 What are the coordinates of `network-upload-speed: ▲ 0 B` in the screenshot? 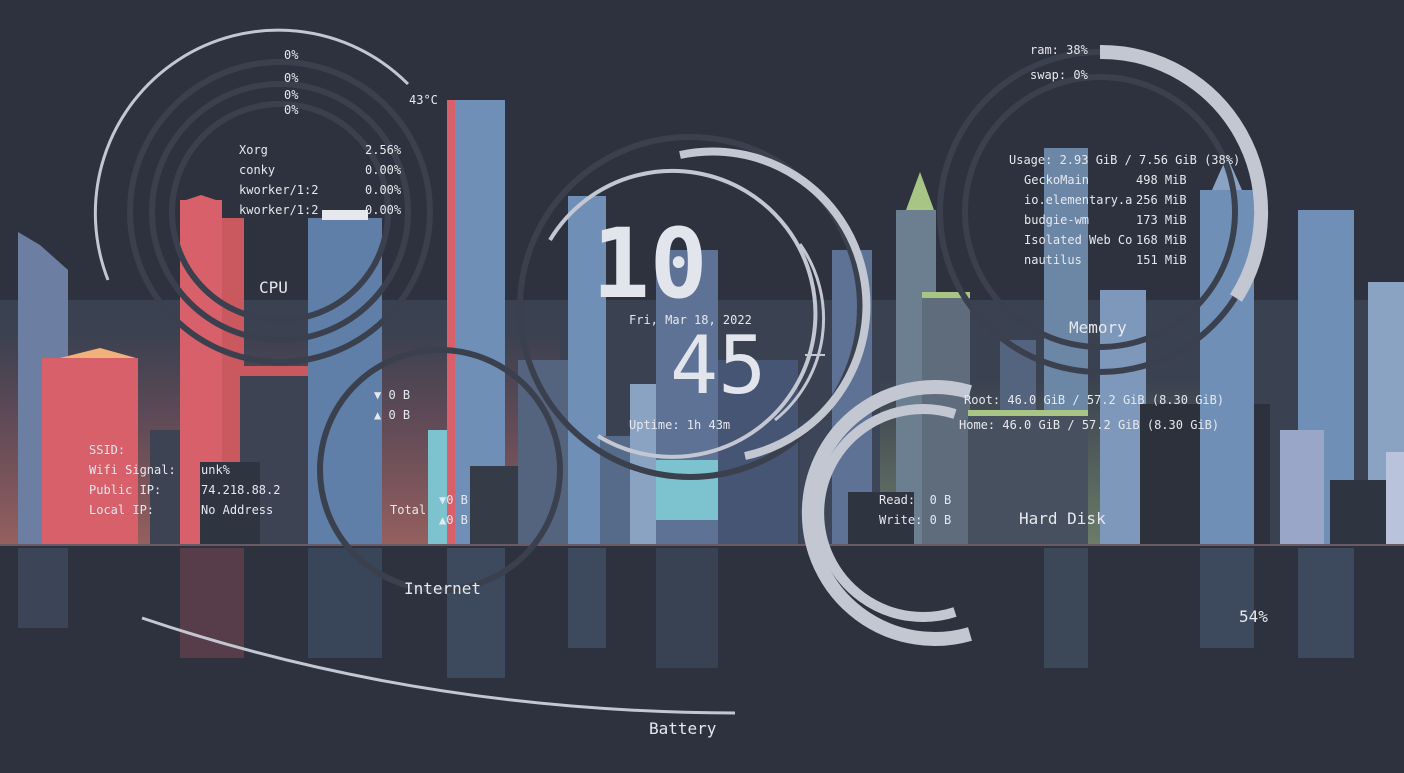 It's located at (392, 415).